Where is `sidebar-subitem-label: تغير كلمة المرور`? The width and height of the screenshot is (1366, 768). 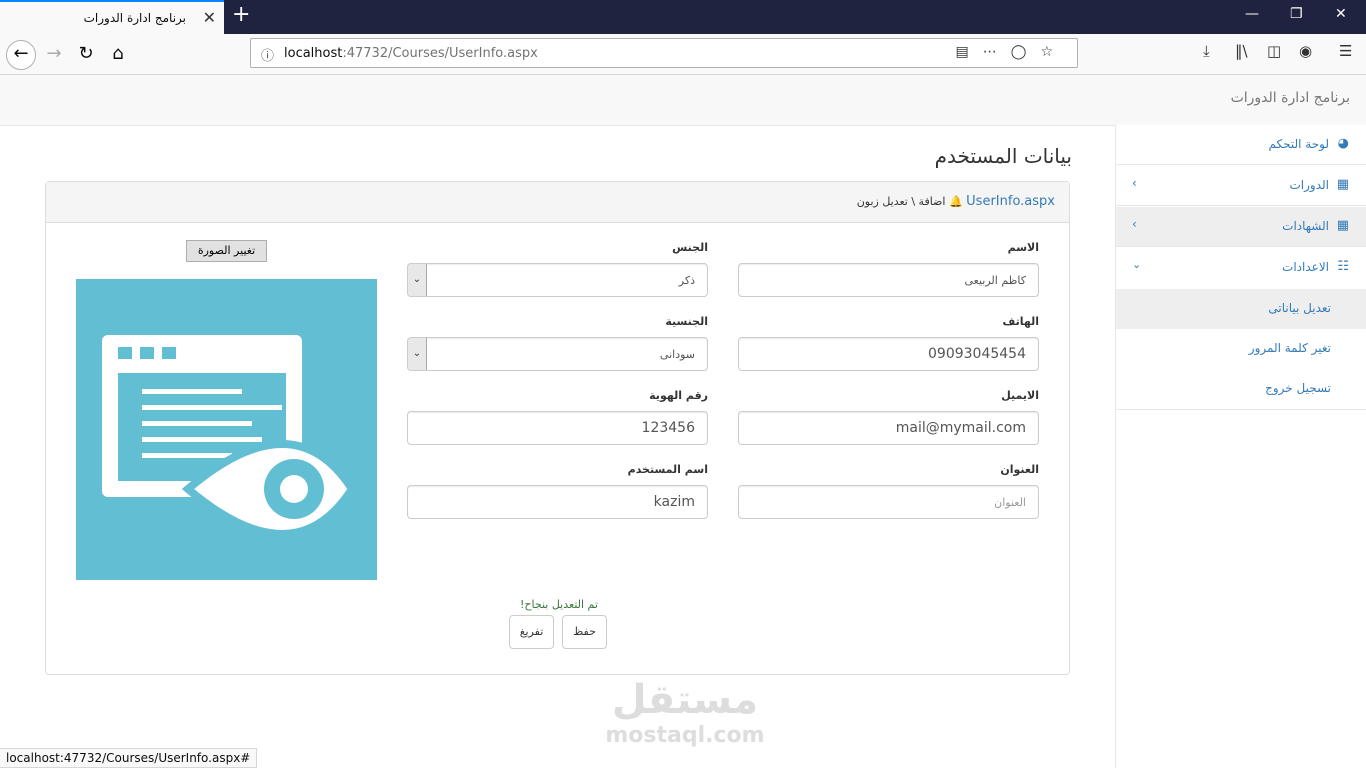 sidebar-subitem-label: تغير كلمة المرور is located at coordinates (1289, 348).